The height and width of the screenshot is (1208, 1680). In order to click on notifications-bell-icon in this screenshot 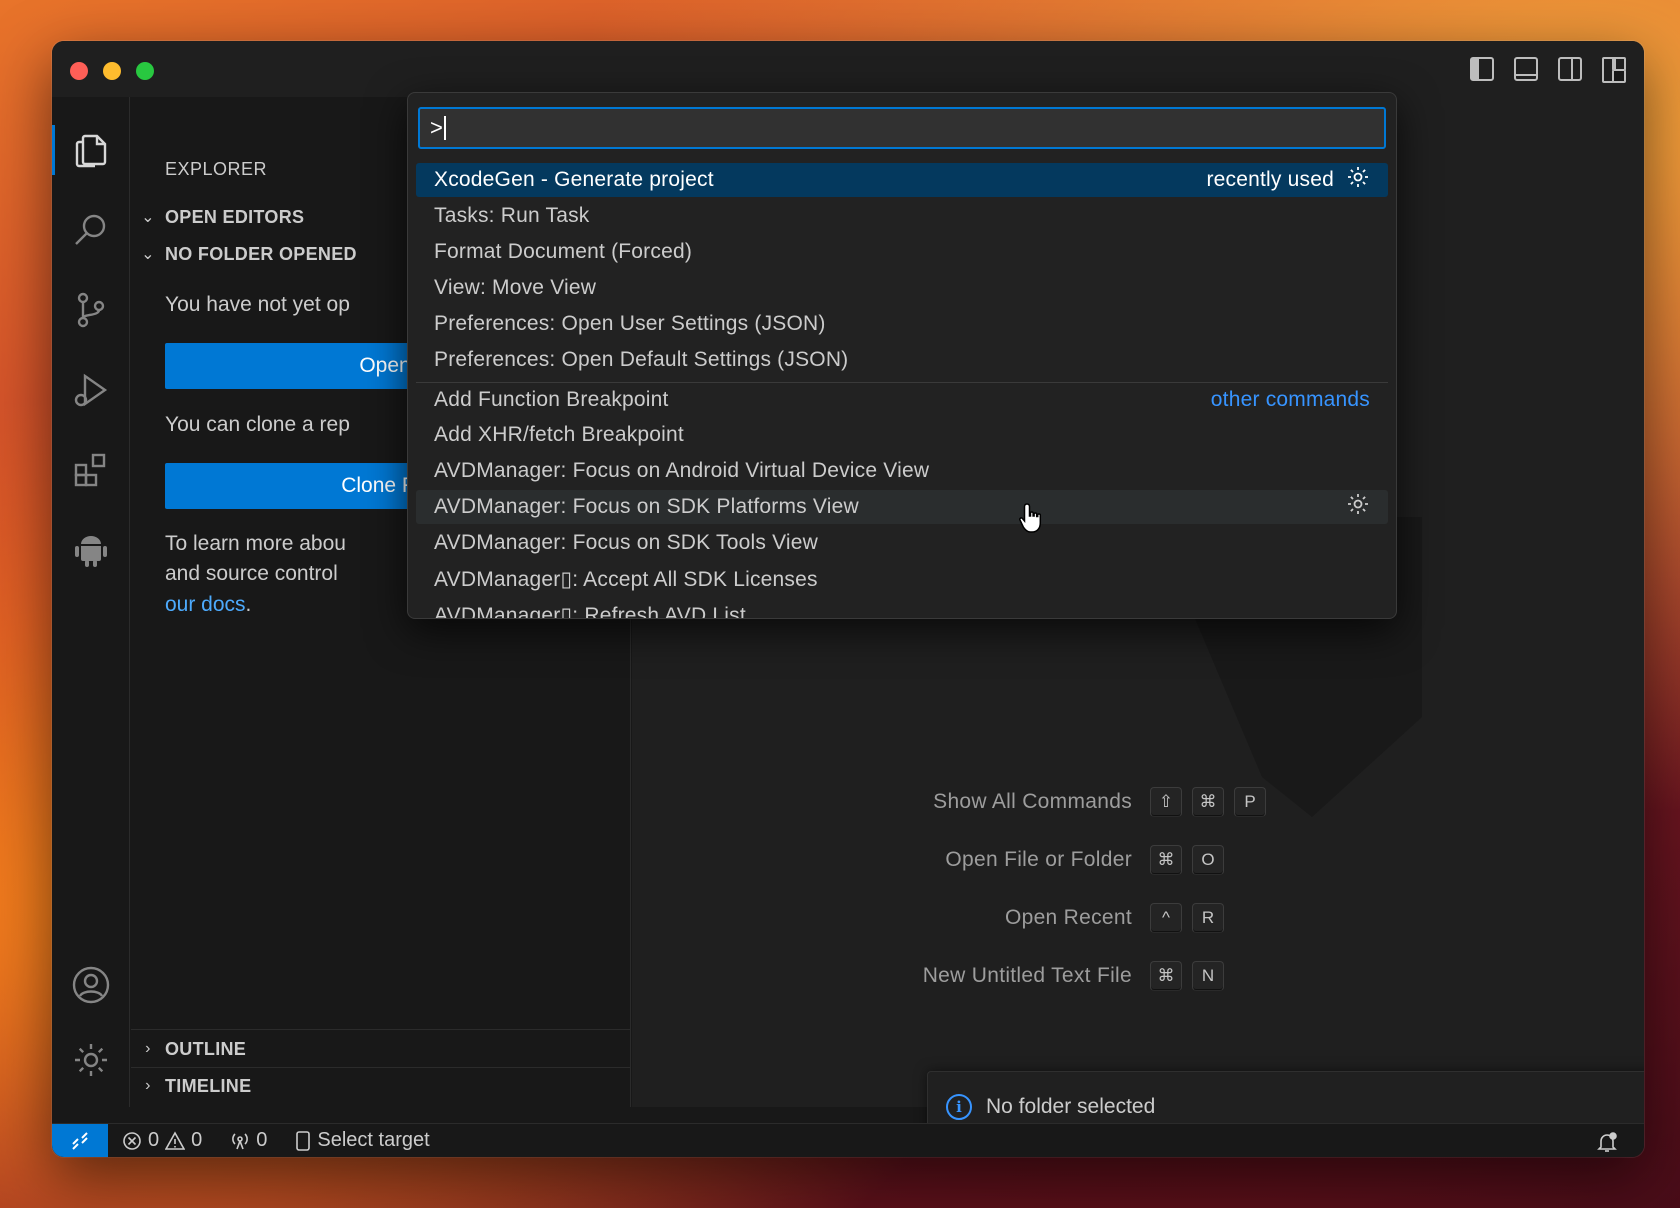, I will do `click(1607, 1142)`.